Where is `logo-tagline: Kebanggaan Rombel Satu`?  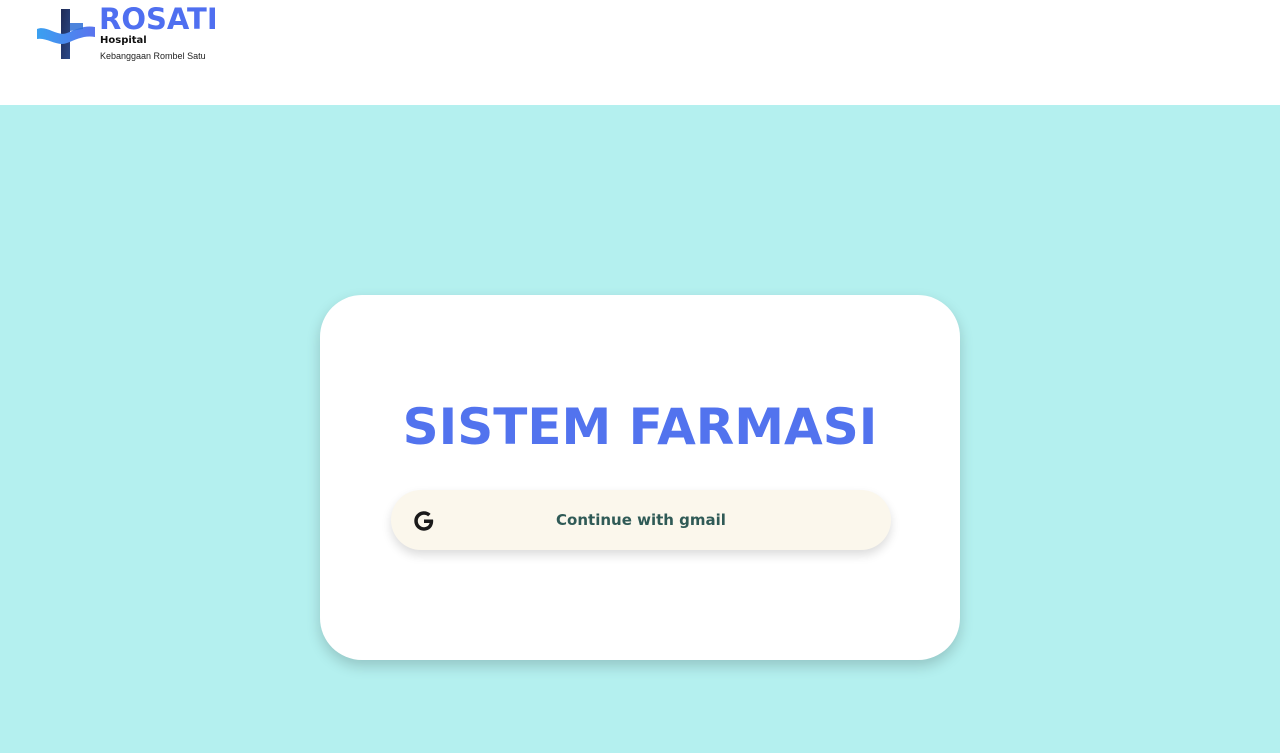
logo-tagline: Kebanggaan Rombel Satu is located at coordinates (153, 56).